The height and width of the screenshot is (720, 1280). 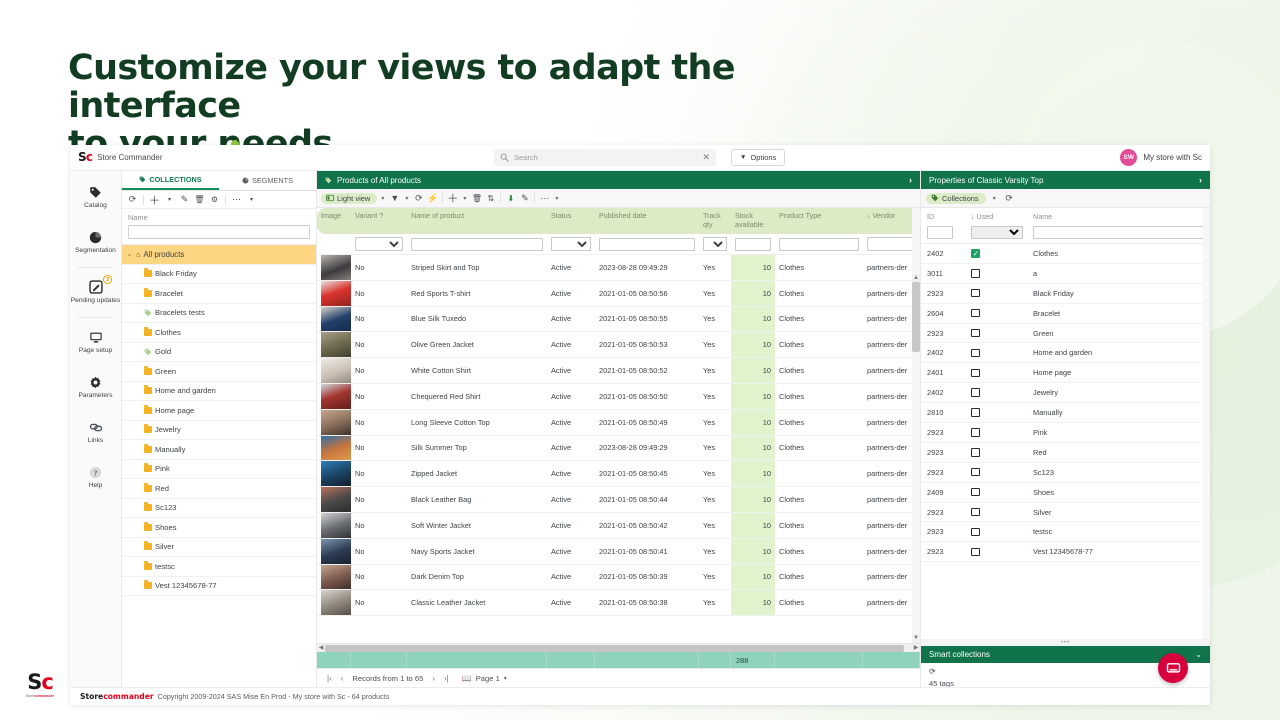 What do you see at coordinates (916, 648) in the screenshot?
I see `scroll-right-arrow-icon: ▶` at bounding box center [916, 648].